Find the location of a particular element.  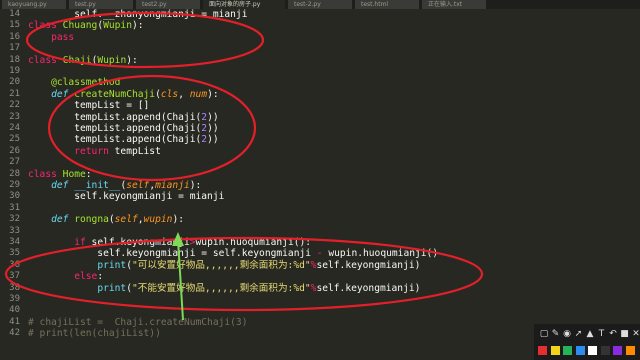

line-number: 36 is located at coordinates (14, 264).